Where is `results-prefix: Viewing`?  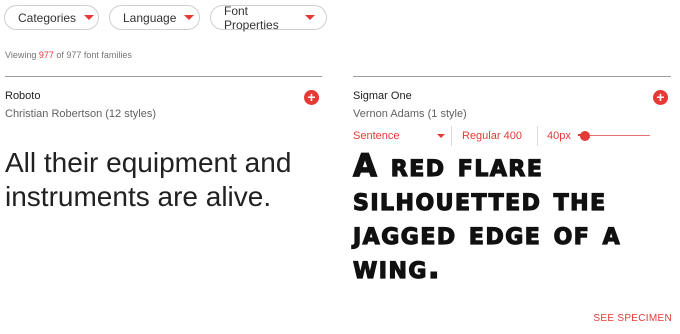
results-prefix: Viewing is located at coordinates (22, 55).